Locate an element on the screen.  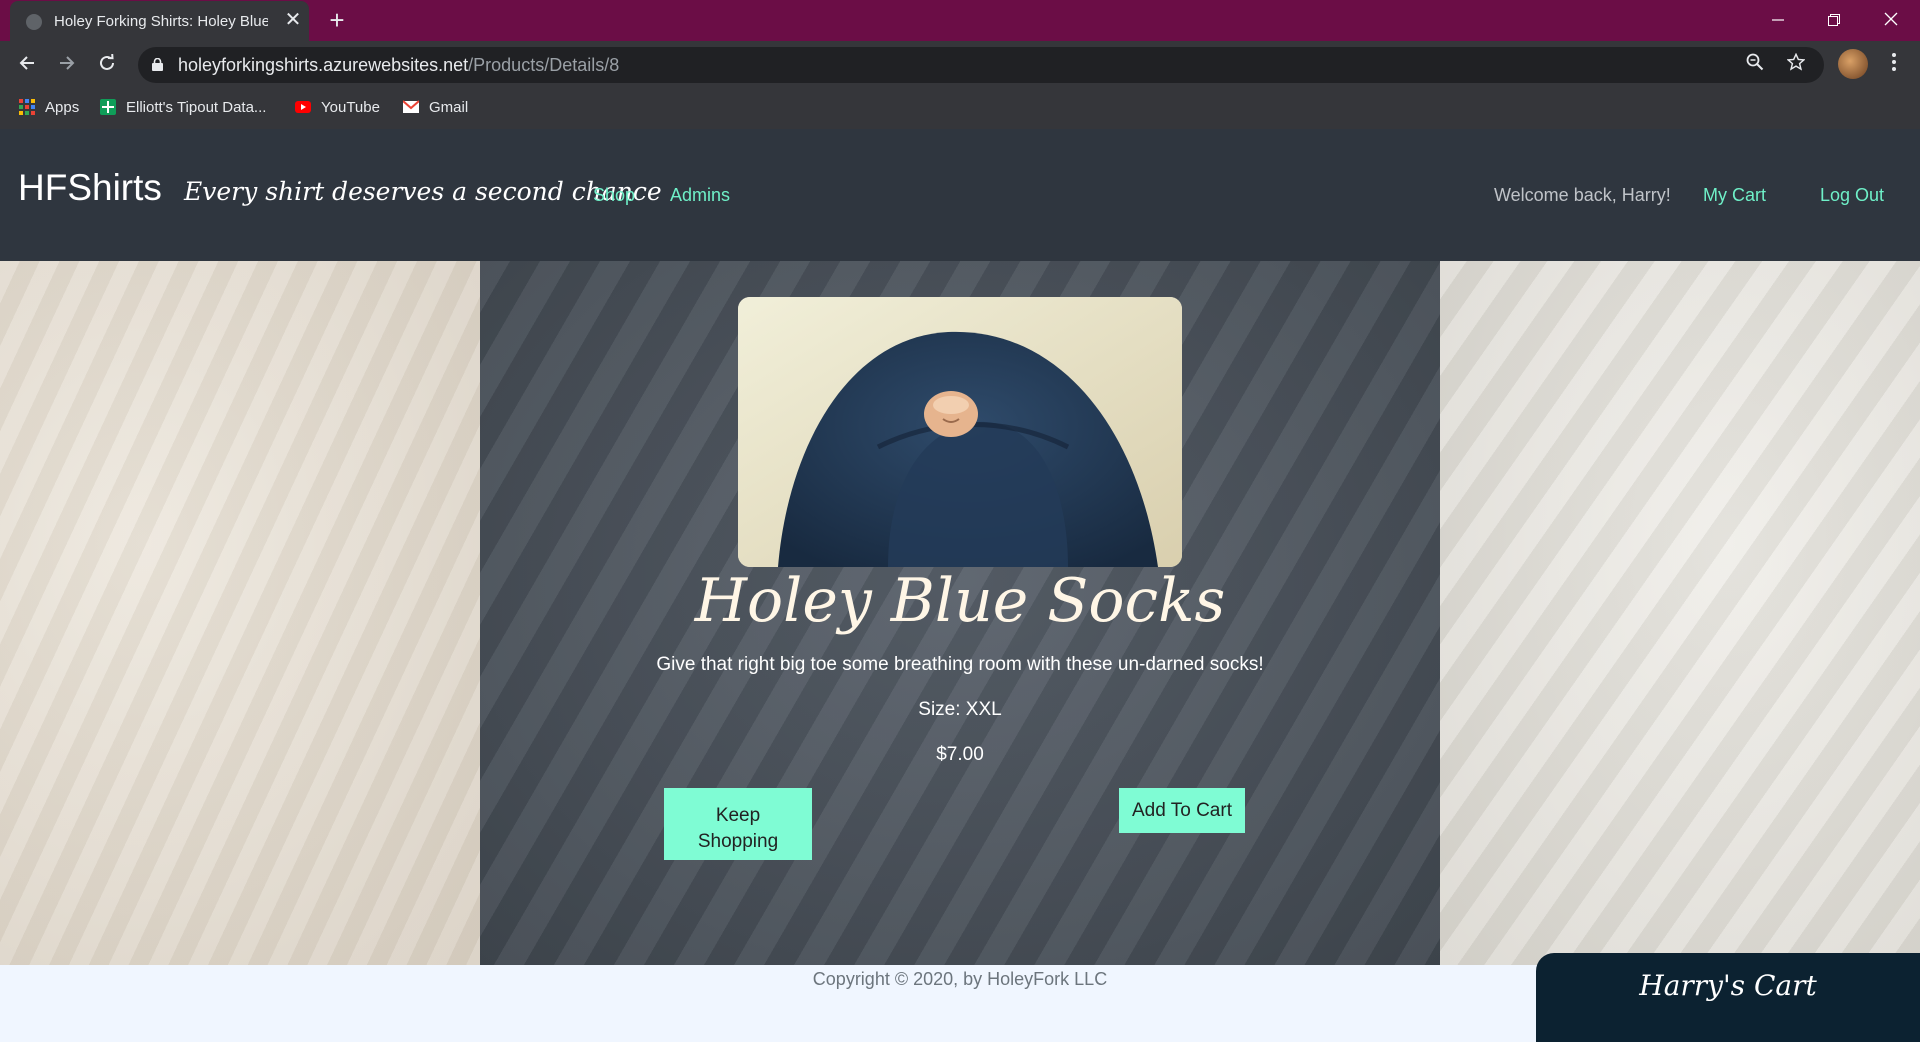
cart-drawer-tab: Harry's Cart is located at coordinates (1728, 997).